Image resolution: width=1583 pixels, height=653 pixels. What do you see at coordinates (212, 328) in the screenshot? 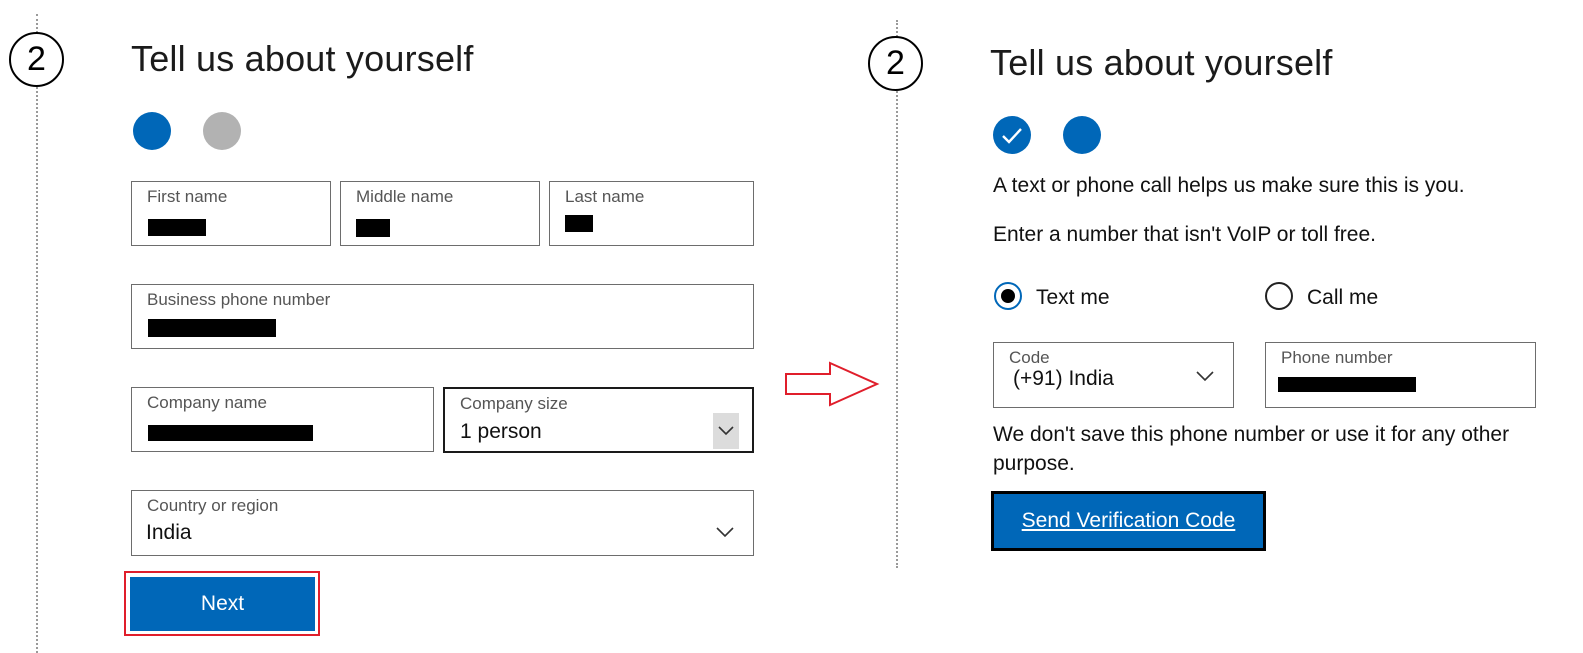
I see `business-phone-redaction` at bounding box center [212, 328].